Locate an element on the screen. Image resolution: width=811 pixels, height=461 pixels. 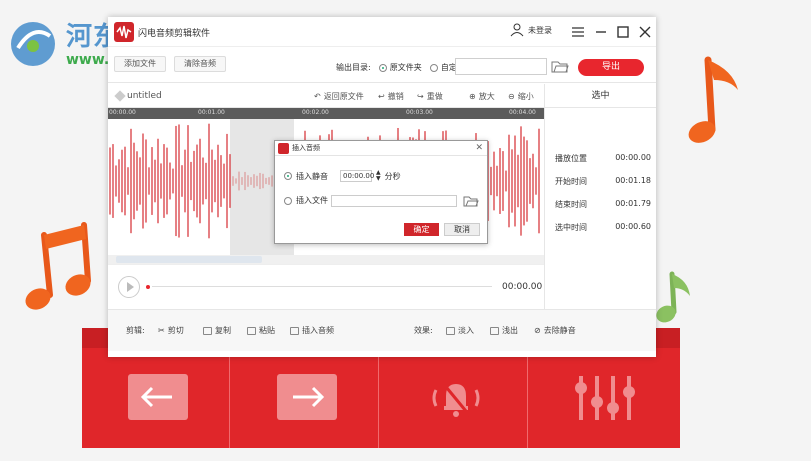
zoom-out-label: 缩小 is located at coordinates (525, 96).